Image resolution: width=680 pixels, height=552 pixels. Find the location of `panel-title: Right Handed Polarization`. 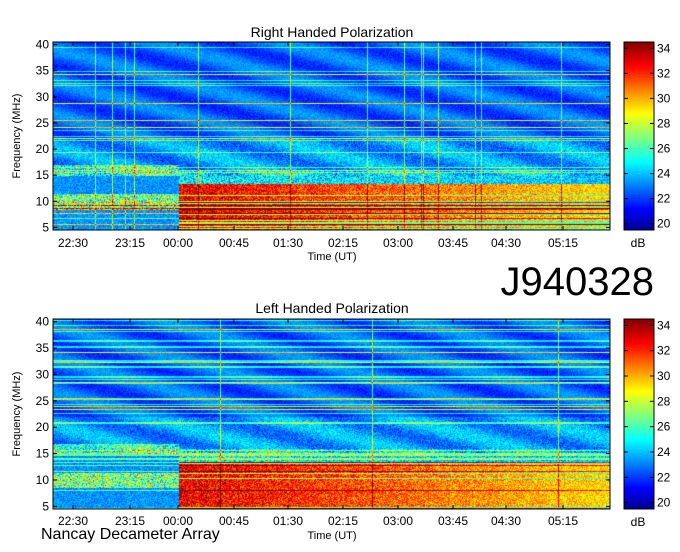

panel-title: Right Handed Polarization is located at coordinates (332, 32).